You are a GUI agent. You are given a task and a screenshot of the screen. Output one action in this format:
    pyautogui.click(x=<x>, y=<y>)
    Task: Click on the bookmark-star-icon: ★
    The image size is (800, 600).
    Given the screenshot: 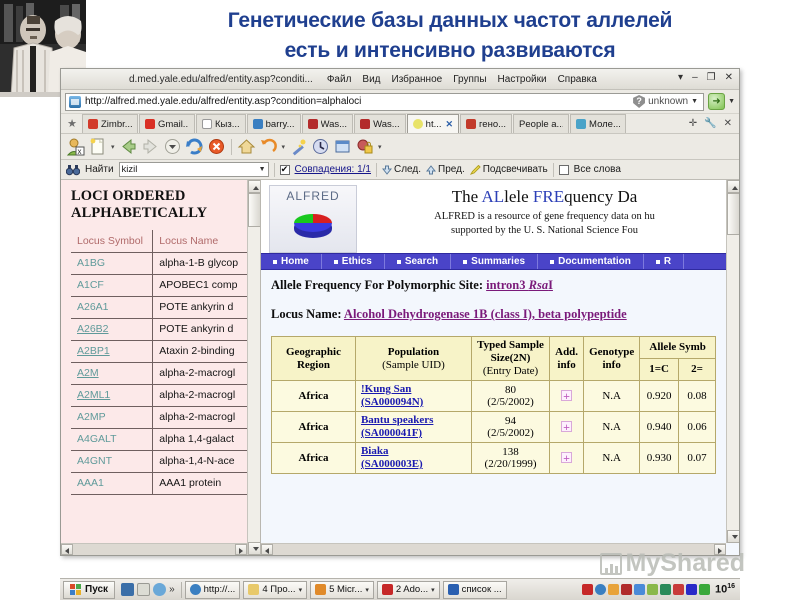 What is the action you would take?
    pyautogui.click(x=72, y=123)
    